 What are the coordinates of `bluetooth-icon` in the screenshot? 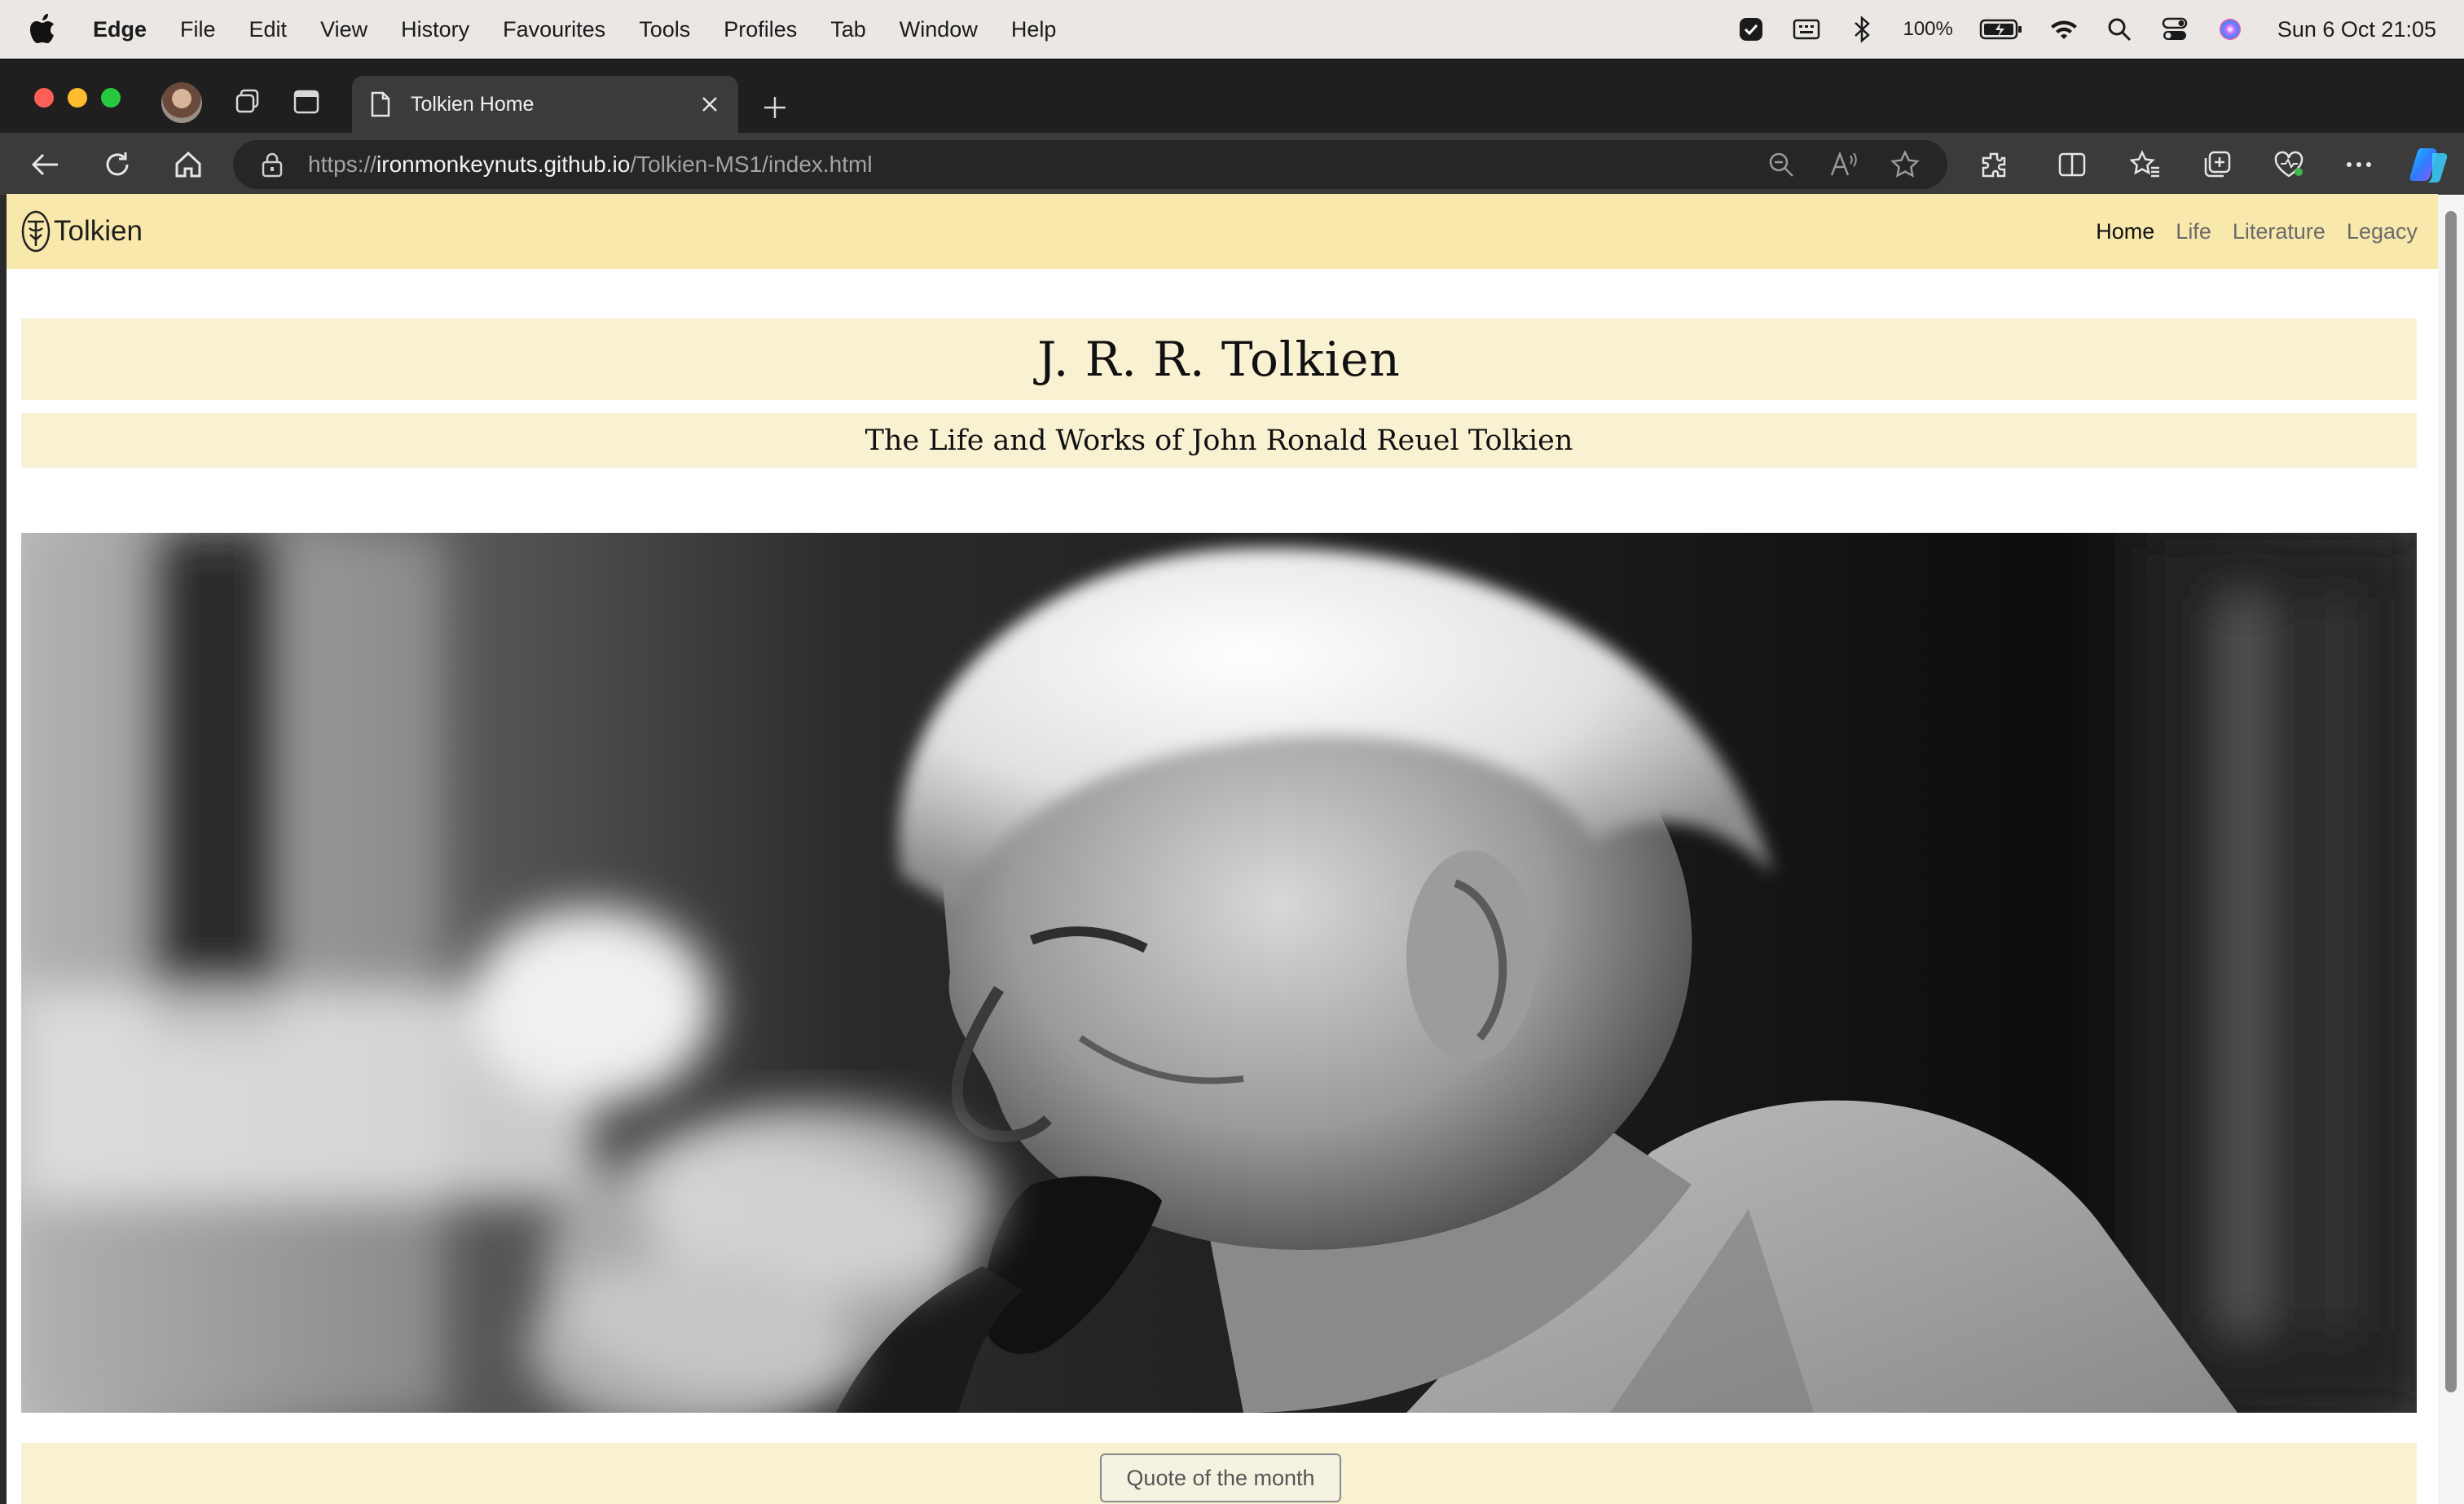 It's located at (1862, 29).